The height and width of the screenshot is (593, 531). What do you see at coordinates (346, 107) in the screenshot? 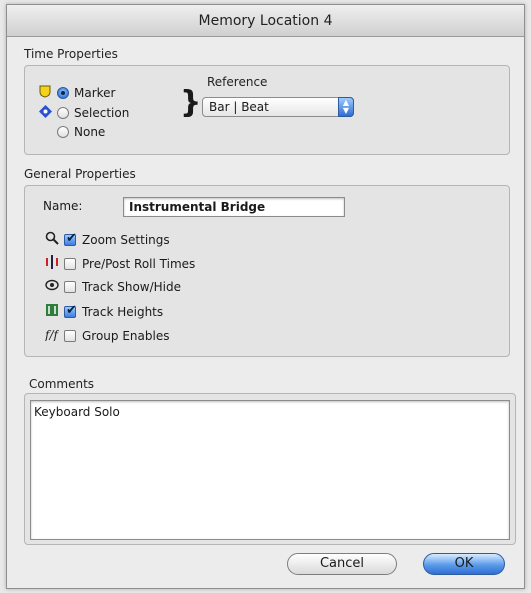
I see `up-down-arrows-icon: ▲ ▼` at bounding box center [346, 107].